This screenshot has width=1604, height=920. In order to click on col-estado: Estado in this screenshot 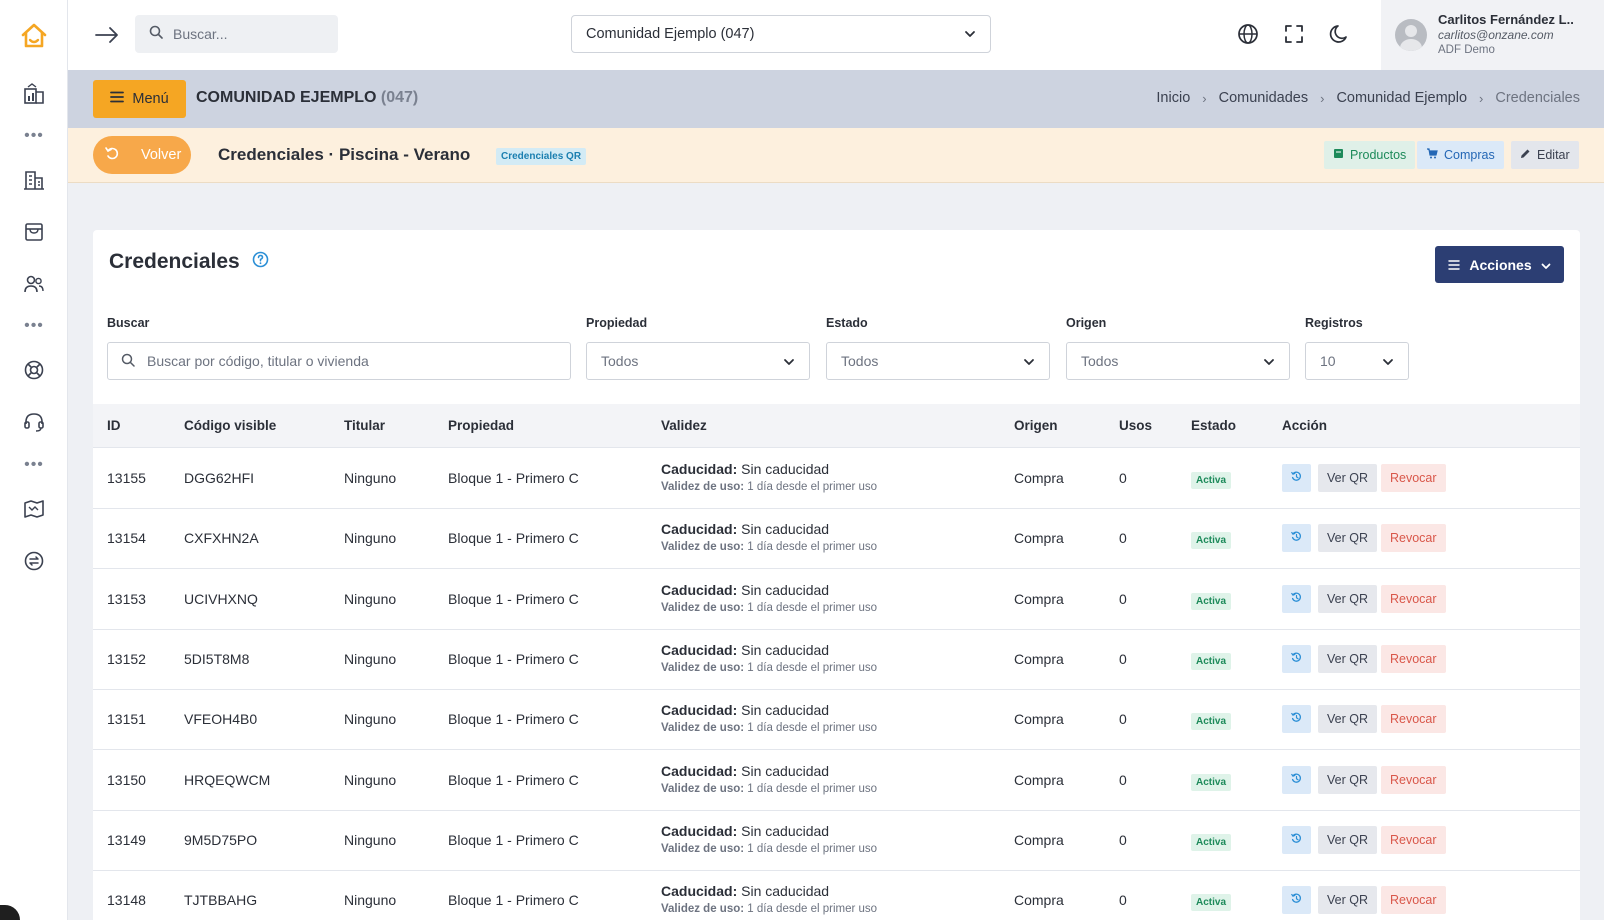, I will do `click(1213, 425)`.